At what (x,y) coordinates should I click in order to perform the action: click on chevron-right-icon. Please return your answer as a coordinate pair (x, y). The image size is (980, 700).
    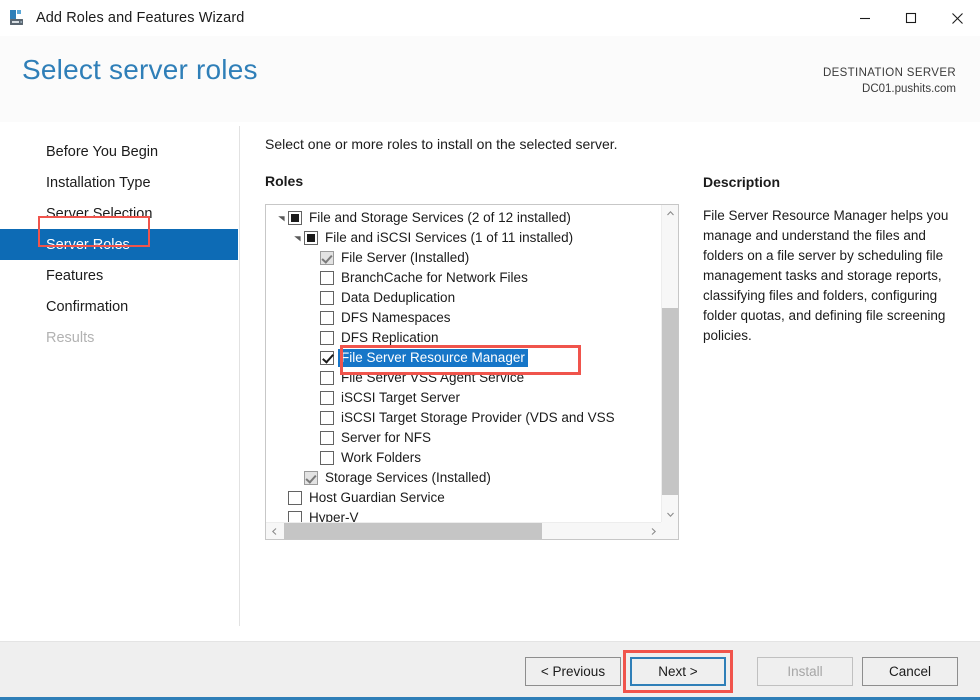
    Looking at the image, I should click on (653, 531).